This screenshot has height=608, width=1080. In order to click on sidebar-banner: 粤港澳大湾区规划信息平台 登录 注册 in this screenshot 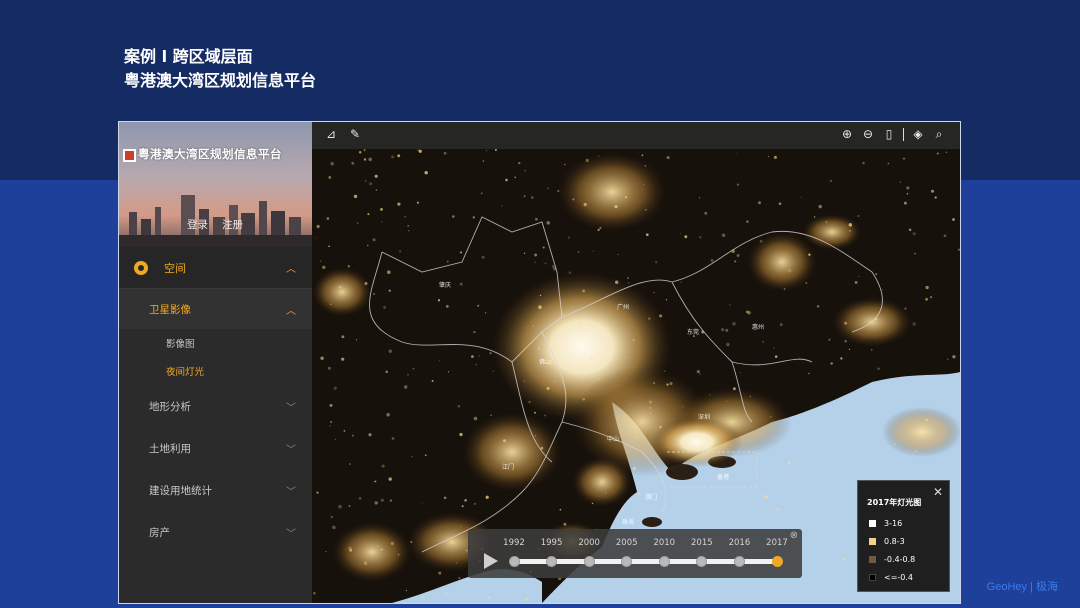, I will do `click(215, 184)`.